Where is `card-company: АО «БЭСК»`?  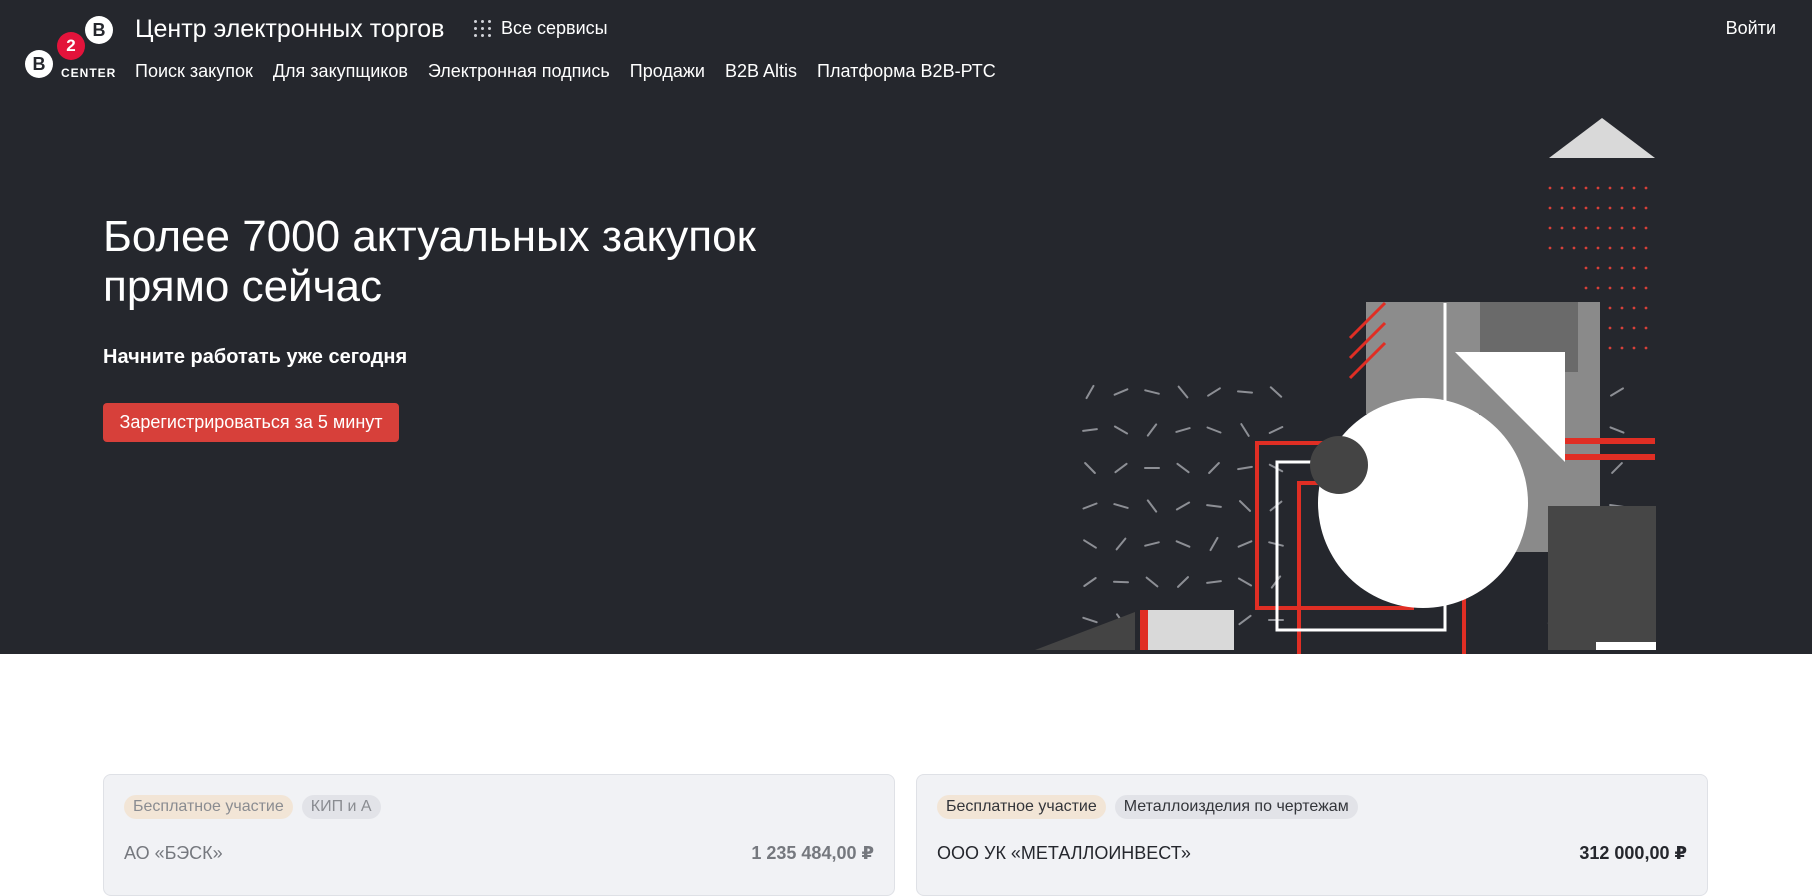 card-company: АО «БЭСК» is located at coordinates (173, 853).